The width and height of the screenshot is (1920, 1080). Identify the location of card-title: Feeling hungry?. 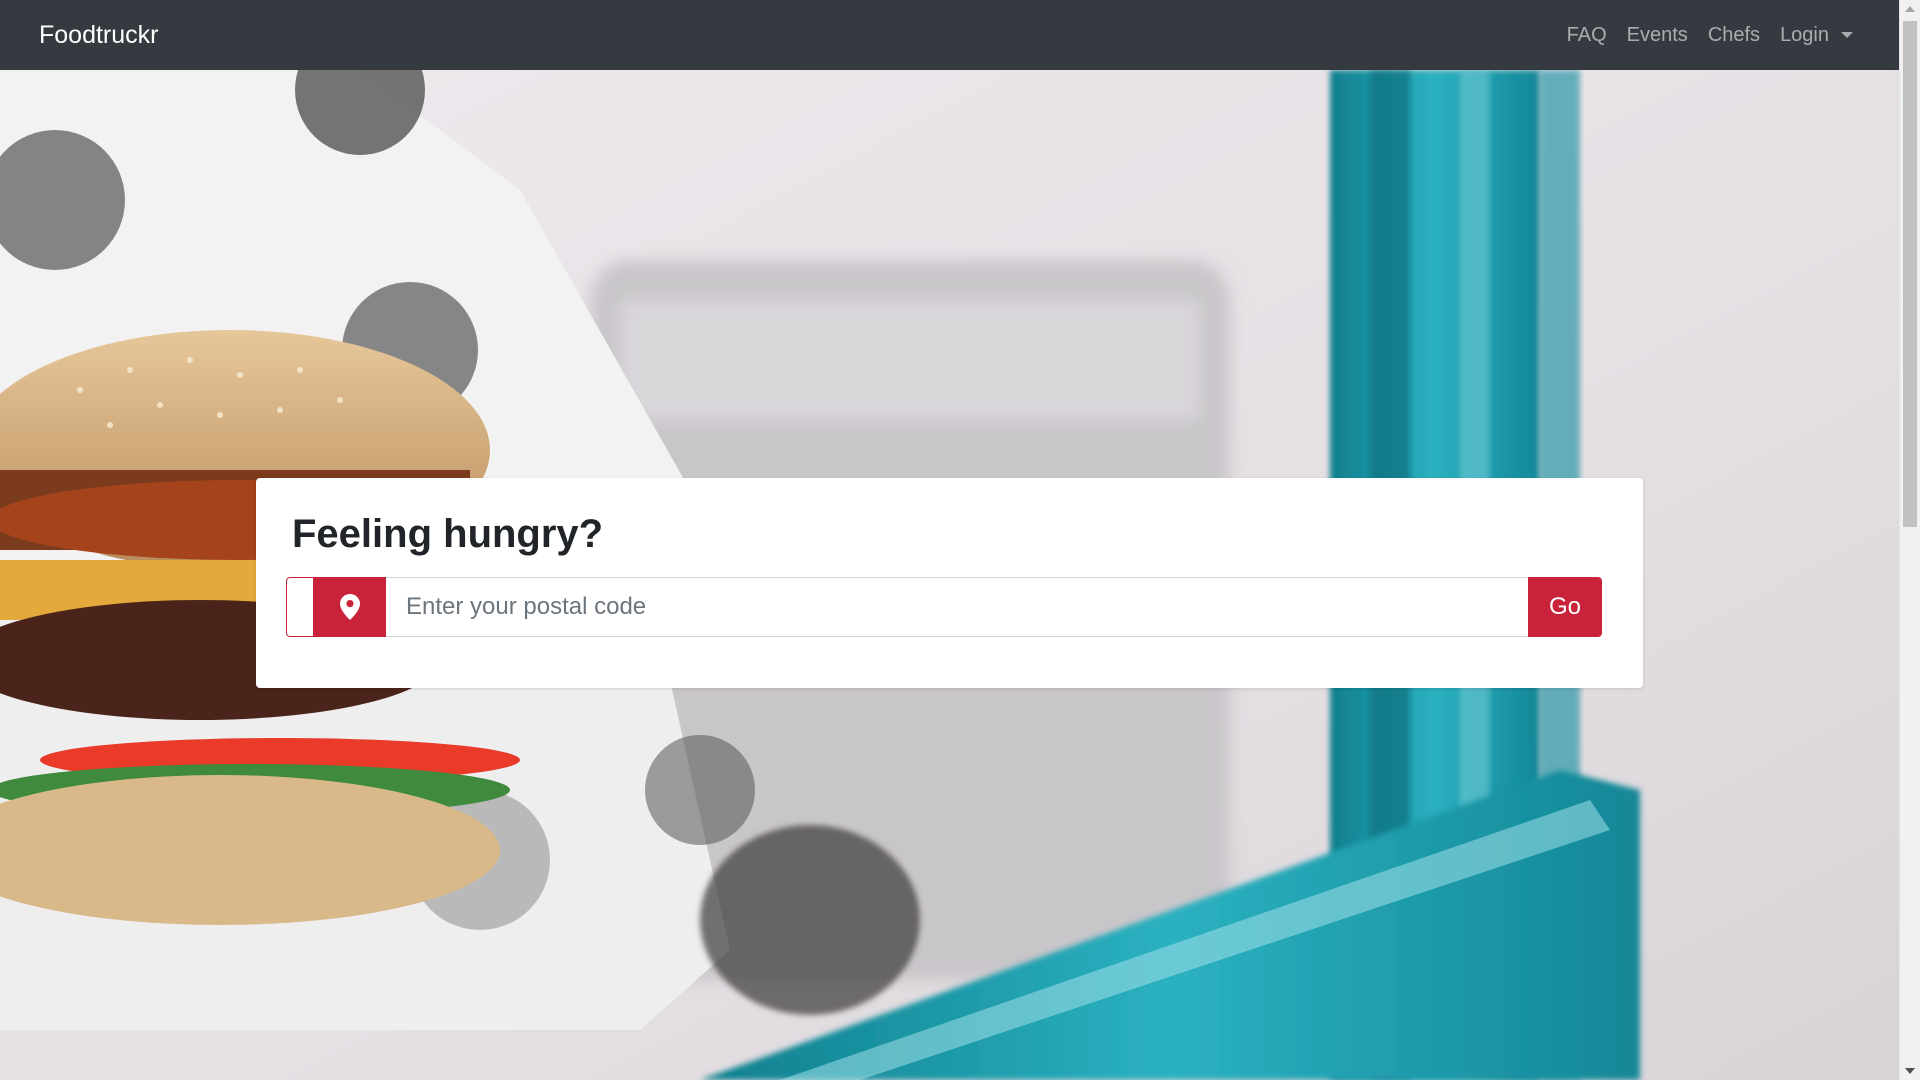
(448, 534).